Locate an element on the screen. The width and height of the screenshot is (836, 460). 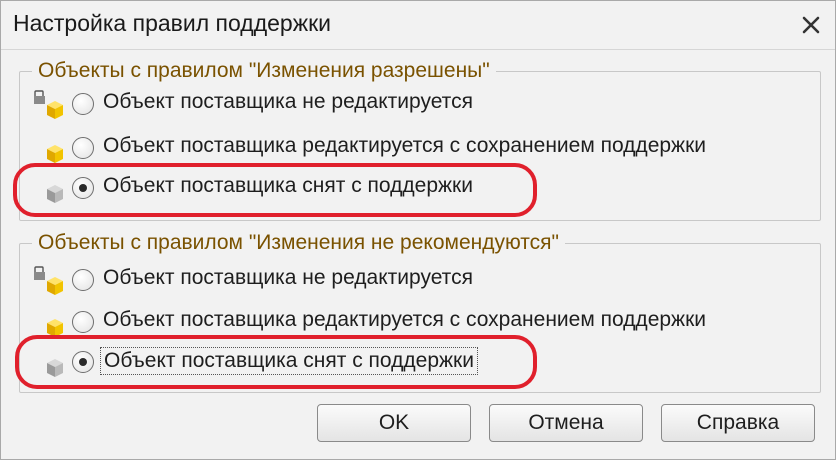
title-bar: Настройка правил поддержки is located at coordinates (418, 25).